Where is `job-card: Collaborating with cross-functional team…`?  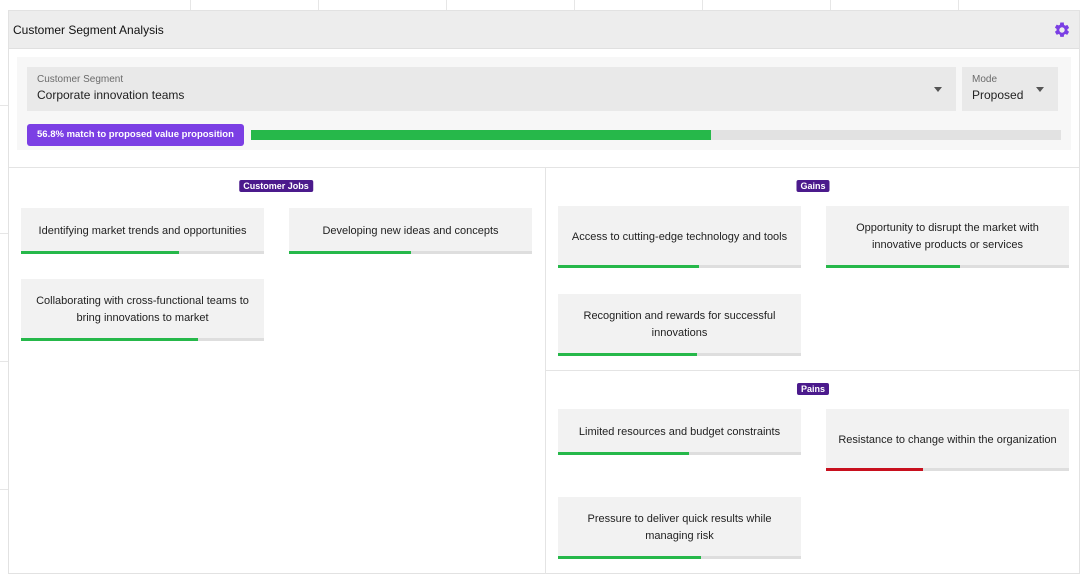 job-card: Collaborating with cross-functional team… is located at coordinates (142, 310).